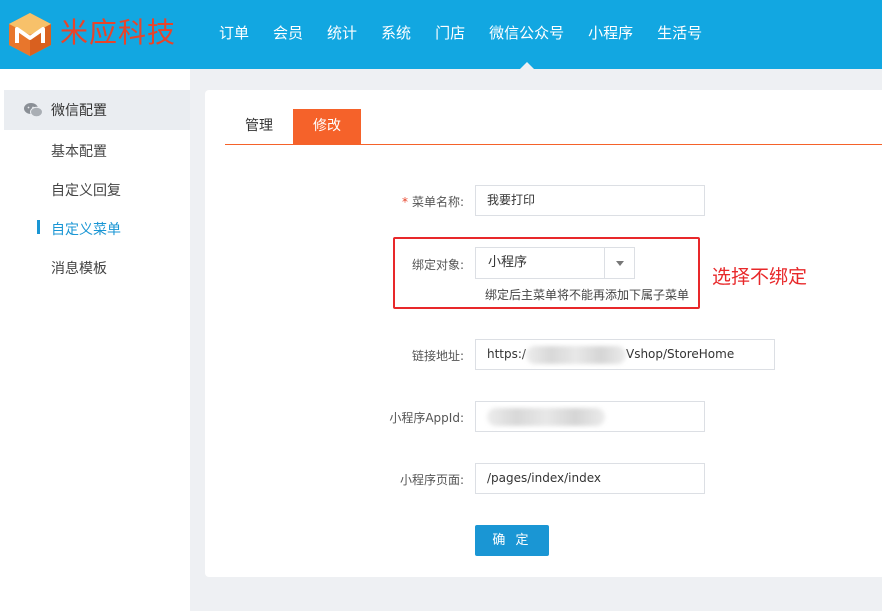  What do you see at coordinates (234, 34) in the screenshot?
I see `nav-item-orders: 订单` at bounding box center [234, 34].